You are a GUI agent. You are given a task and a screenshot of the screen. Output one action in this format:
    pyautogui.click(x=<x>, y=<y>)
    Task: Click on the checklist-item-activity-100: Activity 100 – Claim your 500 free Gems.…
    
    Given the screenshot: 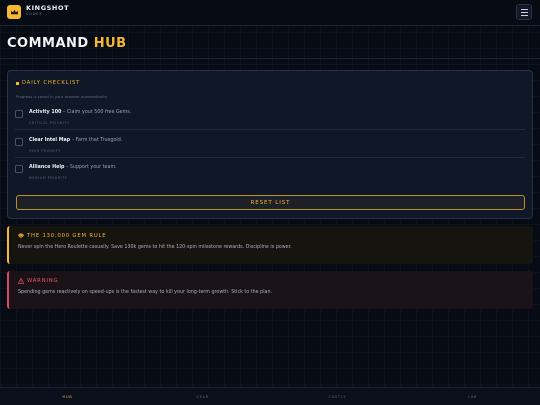 What is the action you would take?
    pyautogui.click(x=270, y=122)
    